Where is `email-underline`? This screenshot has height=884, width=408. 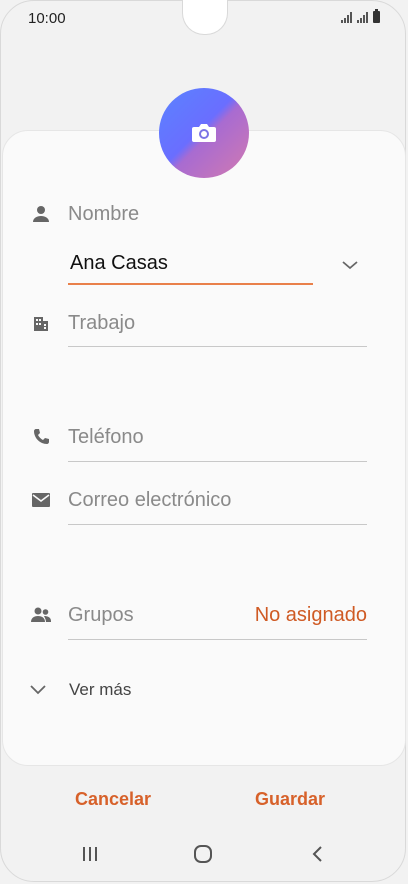
email-underline is located at coordinates (217, 524).